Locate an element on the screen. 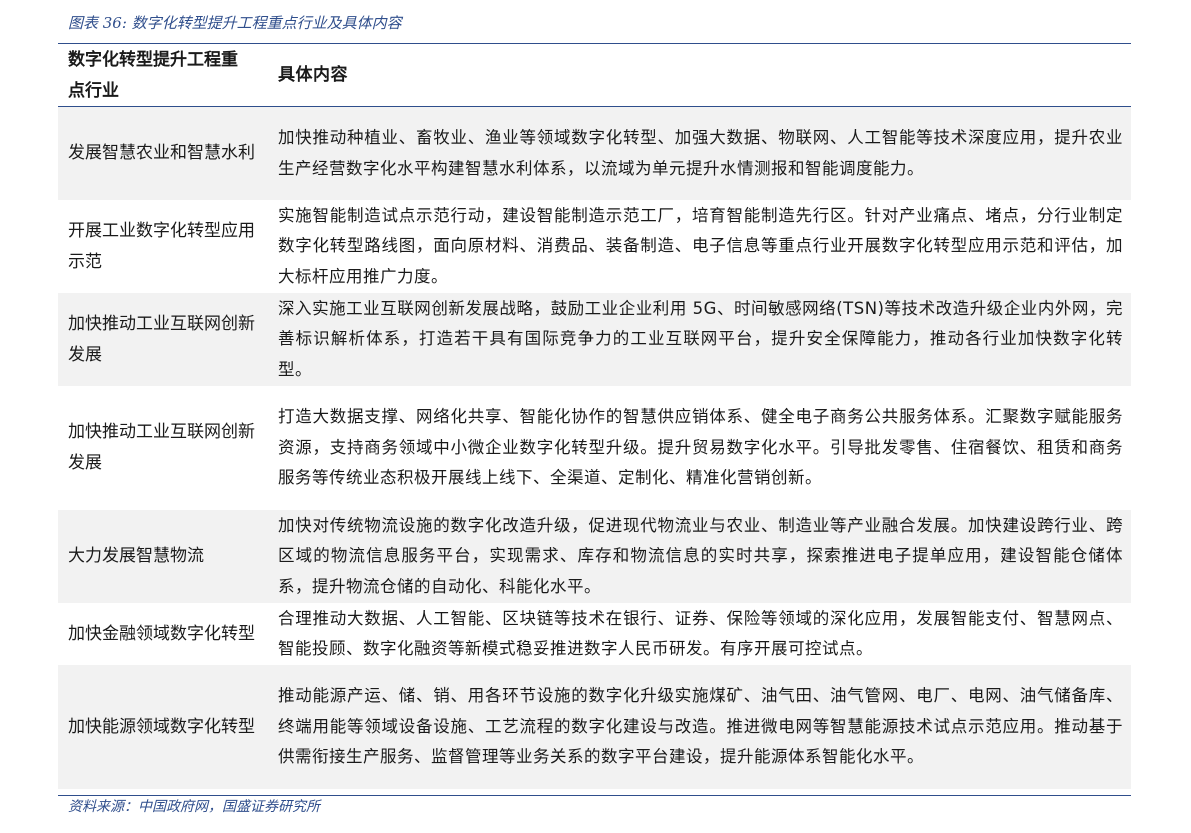  row-industry: 大力发展智慧物流 is located at coordinates (136, 556).